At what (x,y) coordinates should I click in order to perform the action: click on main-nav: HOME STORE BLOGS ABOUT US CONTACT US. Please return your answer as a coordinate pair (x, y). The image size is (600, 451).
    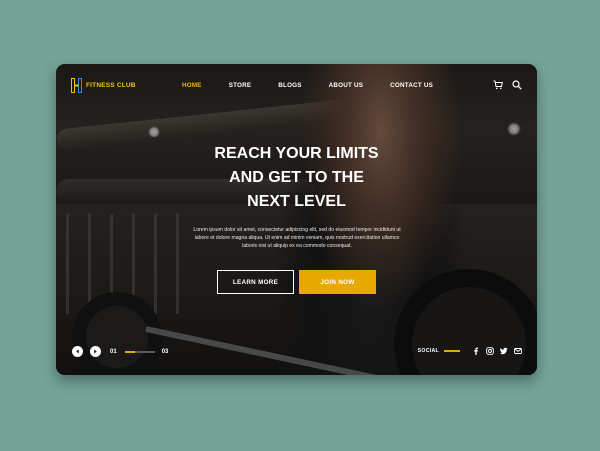
    Looking at the image, I should click on (307, 85).